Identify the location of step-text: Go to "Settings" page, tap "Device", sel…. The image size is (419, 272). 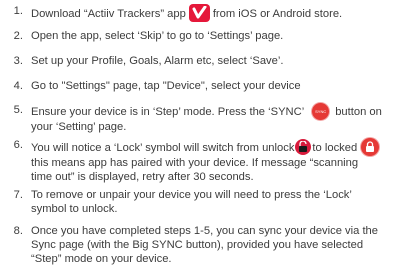
(223, 86).